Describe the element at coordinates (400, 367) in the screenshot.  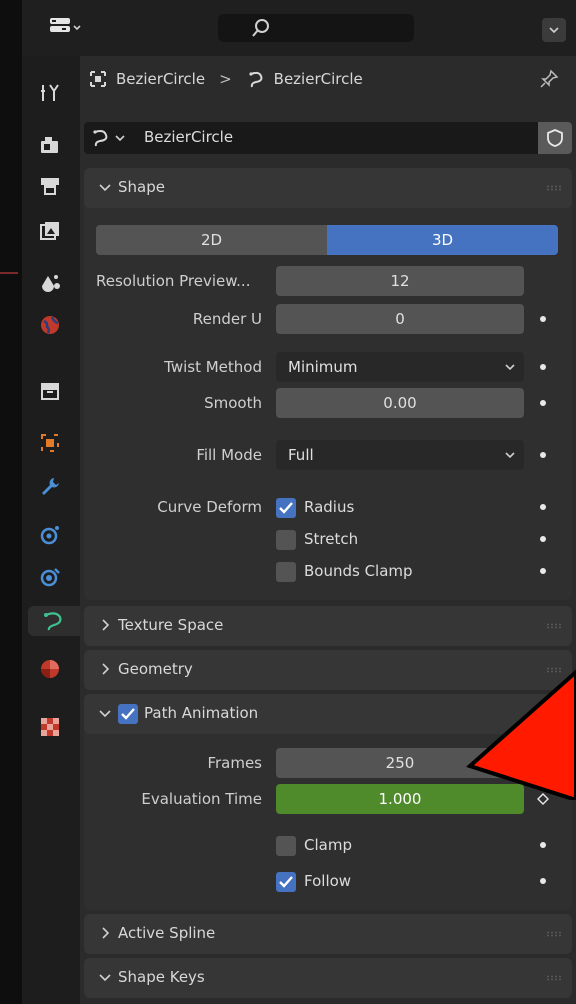
I see `twist-method-dropdown: Minimum` at that location.